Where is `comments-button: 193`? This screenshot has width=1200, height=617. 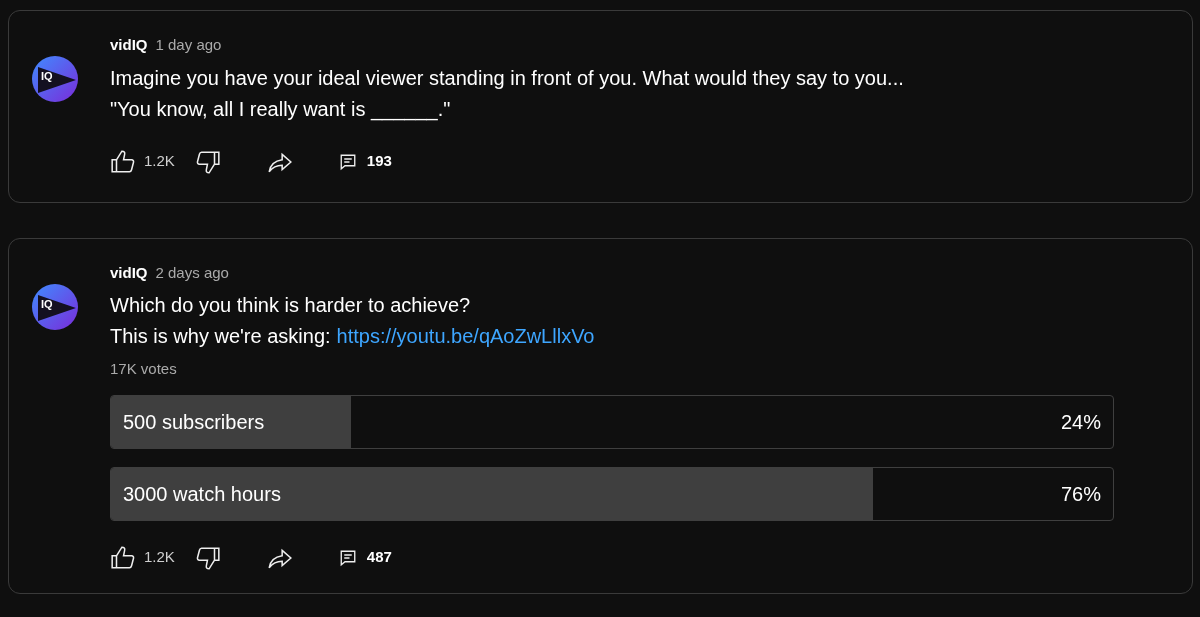 comments-button: 193 is located at coordinates (365, 161).